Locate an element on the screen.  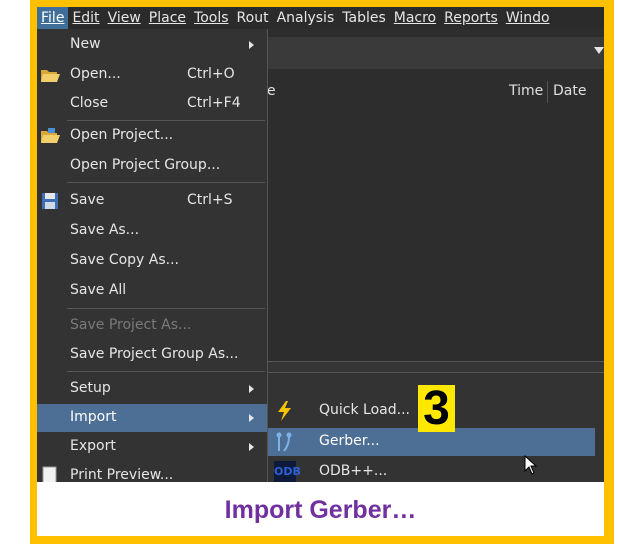
open-project-icon is located at coordinates (50, 135).